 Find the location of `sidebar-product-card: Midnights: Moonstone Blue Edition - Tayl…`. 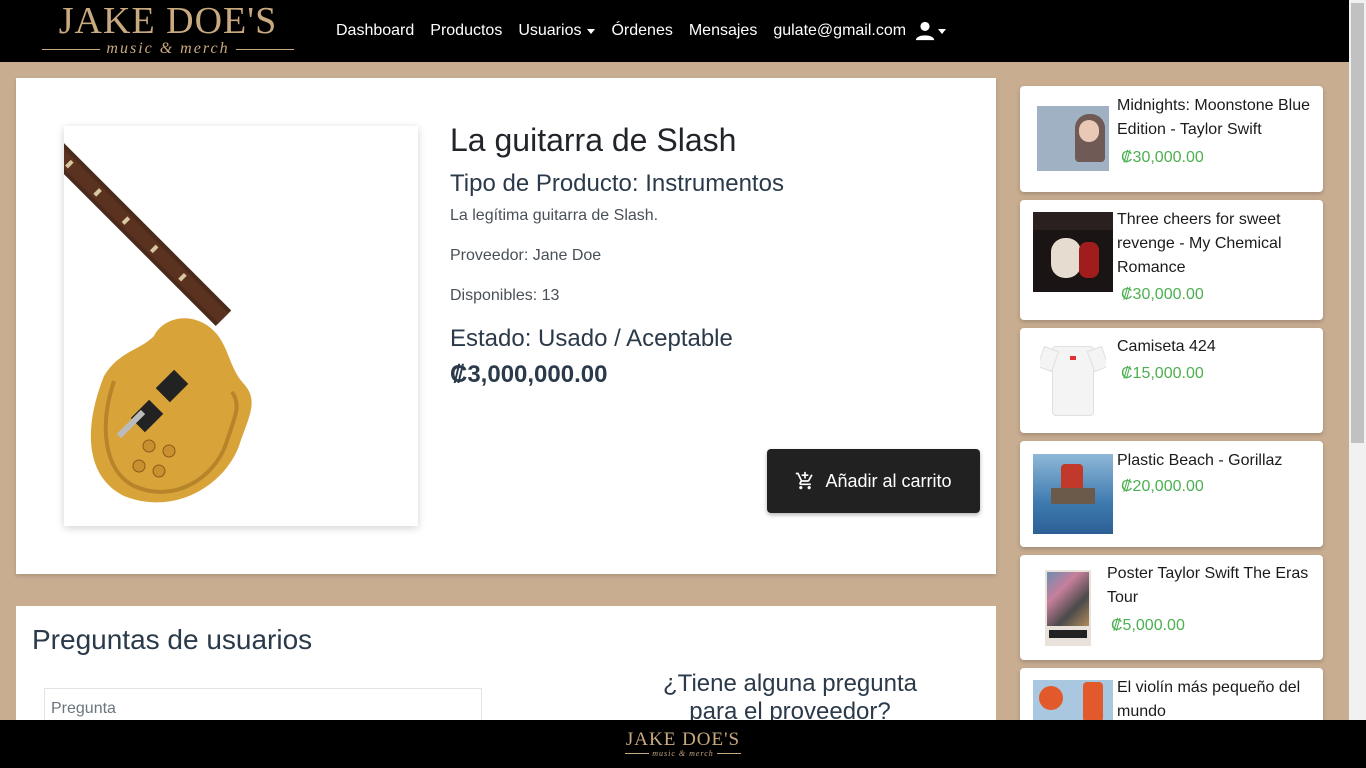

sidebar-product-card: Midnights: Moonstone Blue Edition - Tayl… is located at coordinates (1171, 139).